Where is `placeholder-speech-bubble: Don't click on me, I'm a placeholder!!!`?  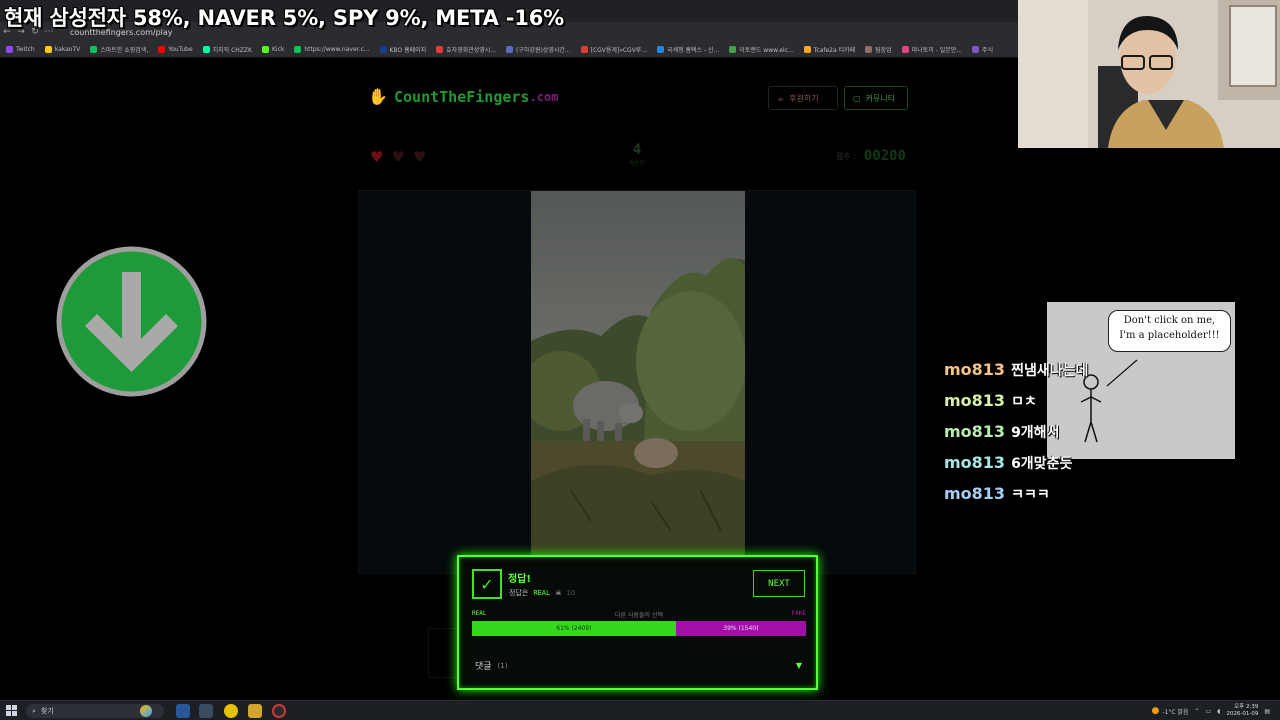 placeholder-speech-bubble: Don't click on me, I'm a placeholder!!! is located at coordinates (1169, 331).